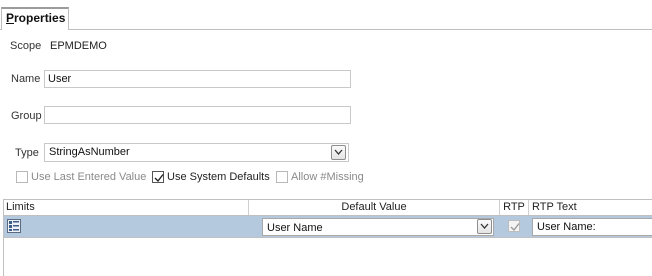 The image size is (652, 276). I want to click on limits-cell, so click(126, 226).